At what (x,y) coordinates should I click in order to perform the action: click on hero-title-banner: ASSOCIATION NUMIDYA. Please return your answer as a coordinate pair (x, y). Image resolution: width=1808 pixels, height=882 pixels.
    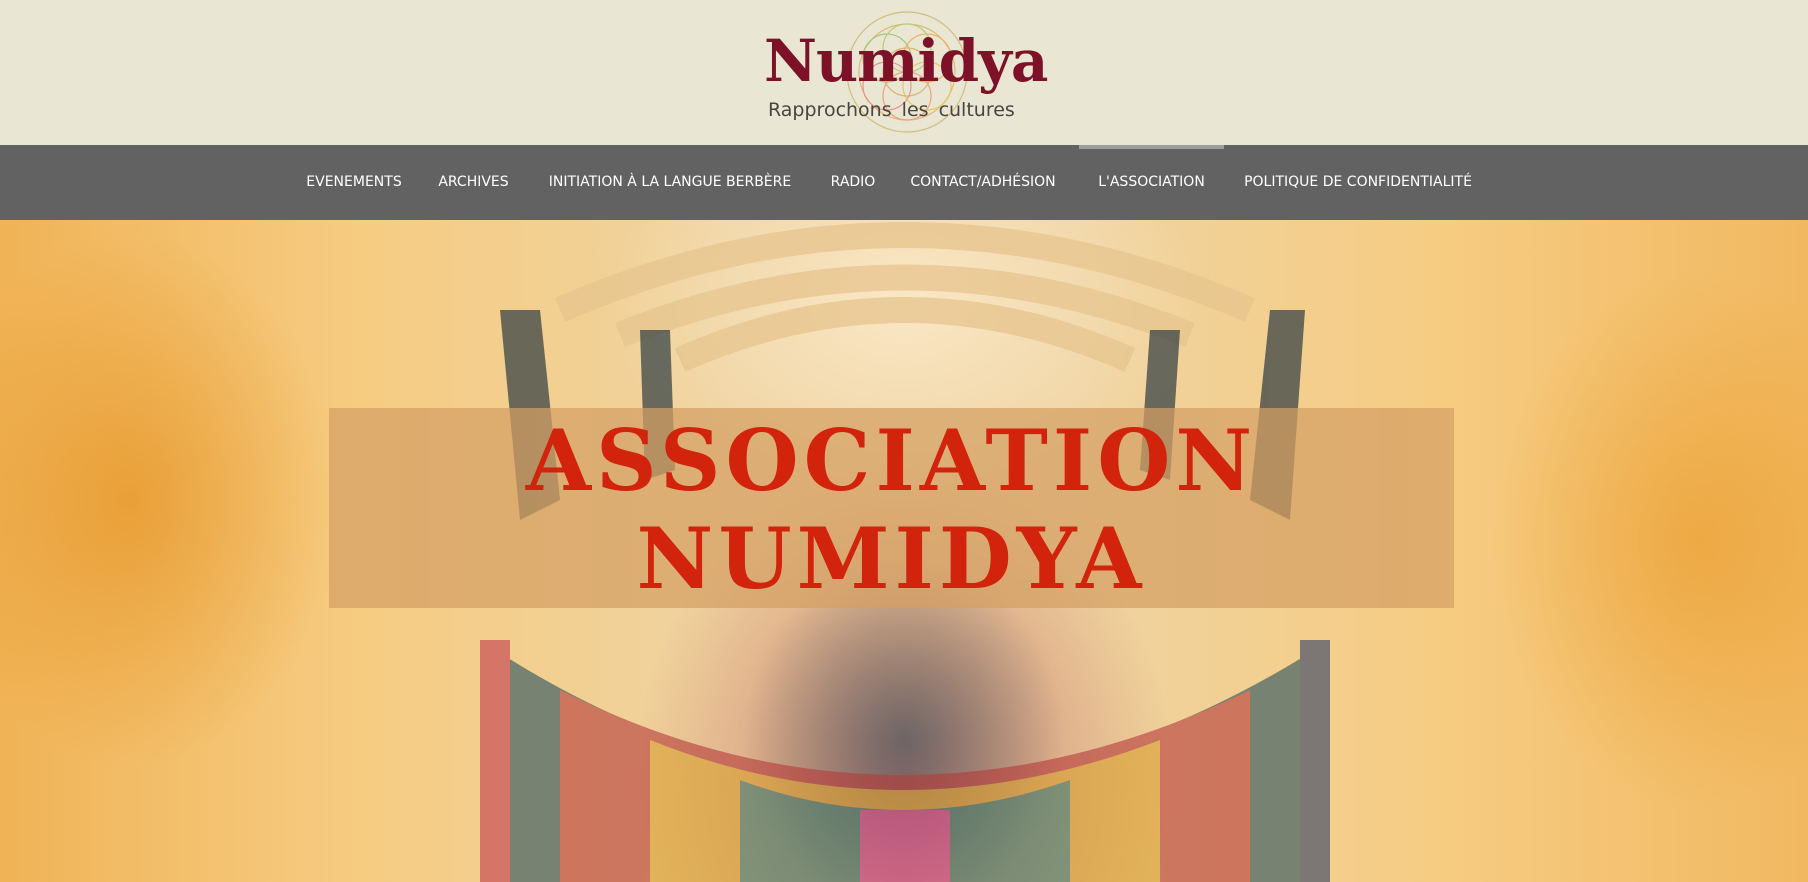
    Looking at the image, I should click on (891, 508).